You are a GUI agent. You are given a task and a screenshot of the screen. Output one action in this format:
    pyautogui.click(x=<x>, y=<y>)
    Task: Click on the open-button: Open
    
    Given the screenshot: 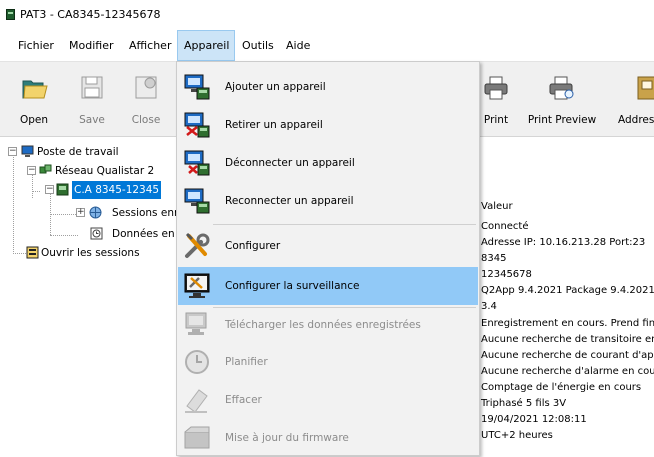 What is the action you would take?
    pyautogui.click(x=34, y=99)
    